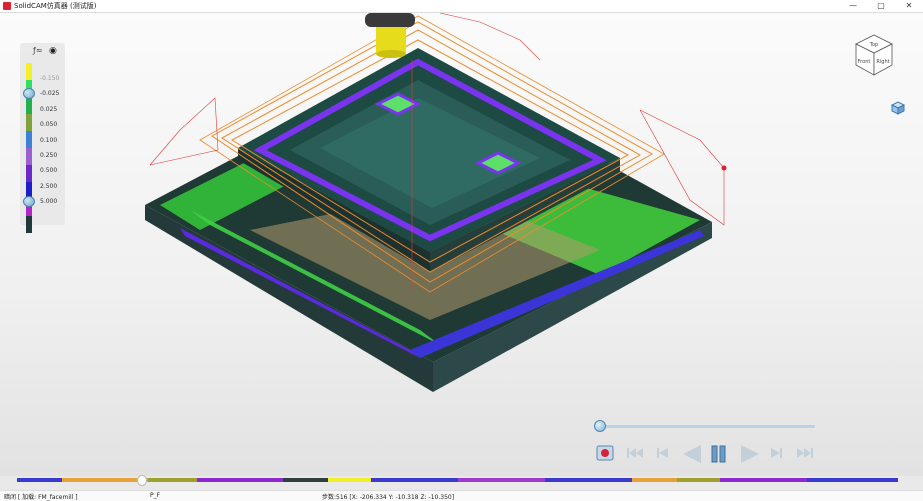 This screenshot has width=923, height=501. Describe the element at coordinates (391, 40) in the screenshot. I see `tool-shank` at that location.